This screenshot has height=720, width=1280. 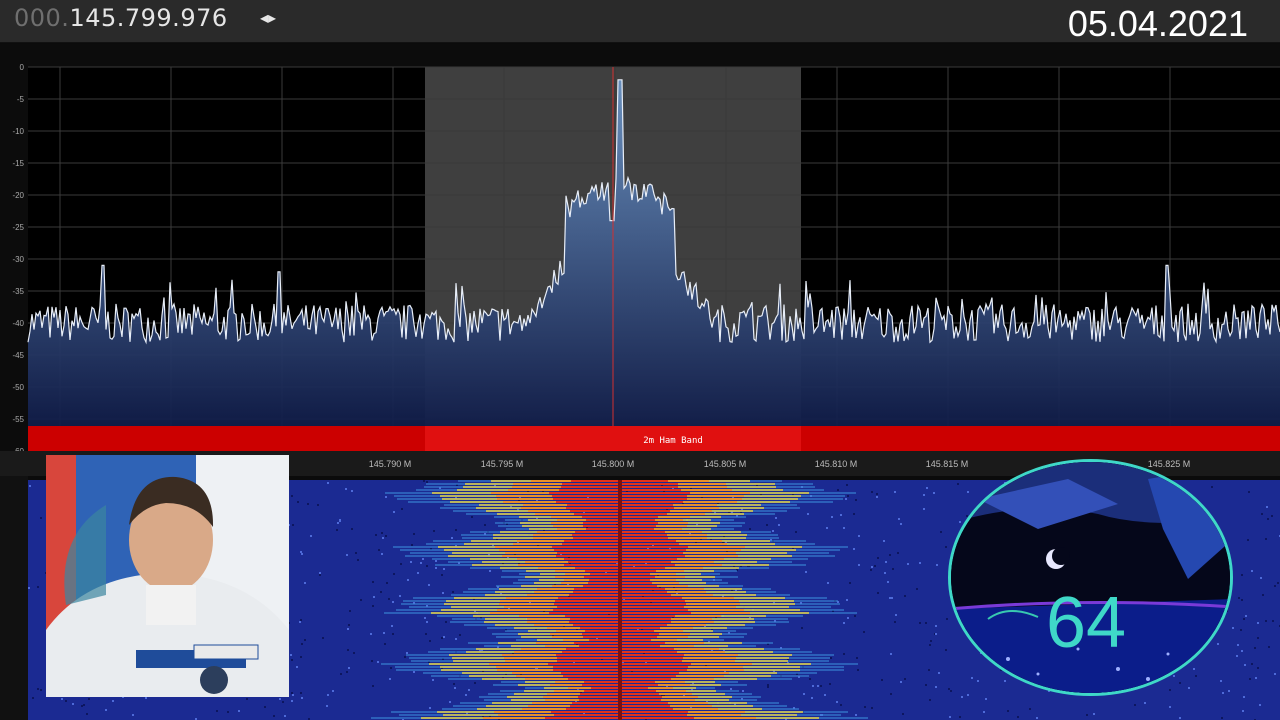 I want to click on y-tick-label: -20, so click(x=18, y=195).